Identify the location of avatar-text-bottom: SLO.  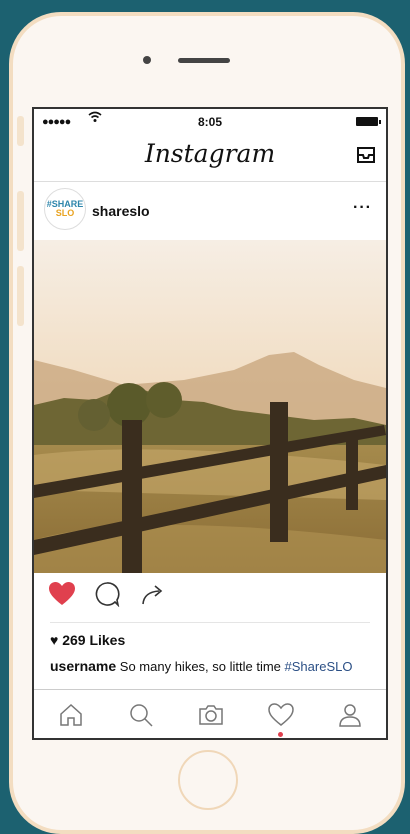
(65, 213).